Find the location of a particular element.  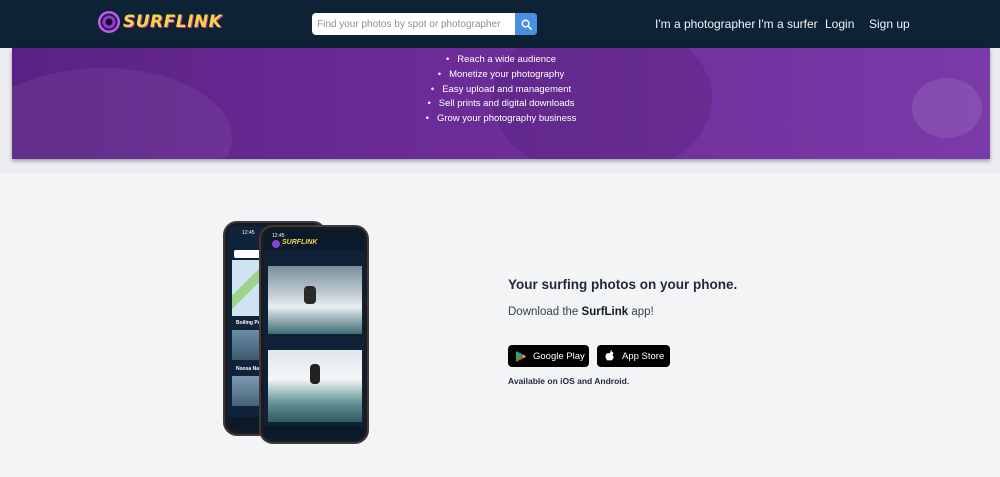

benefit-item: Monetize your photography is located at coordinates (501, 75).